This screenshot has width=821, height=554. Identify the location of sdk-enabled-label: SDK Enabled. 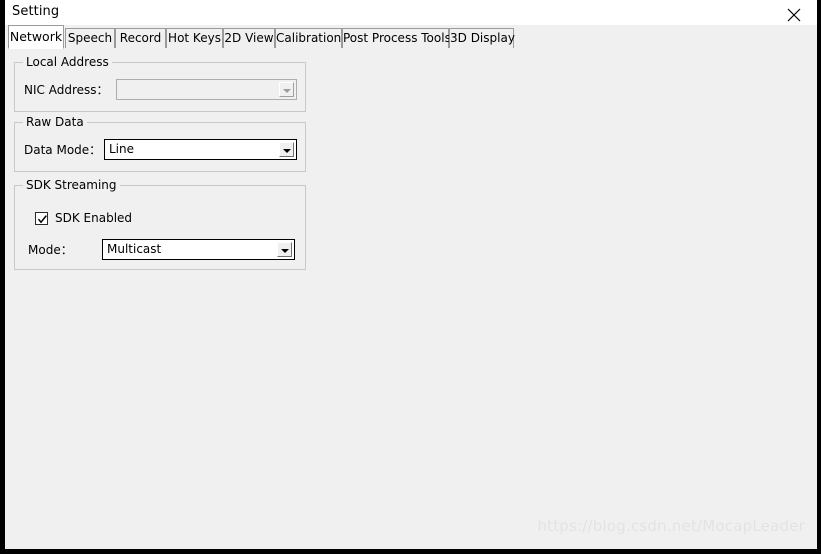
(94, 218).